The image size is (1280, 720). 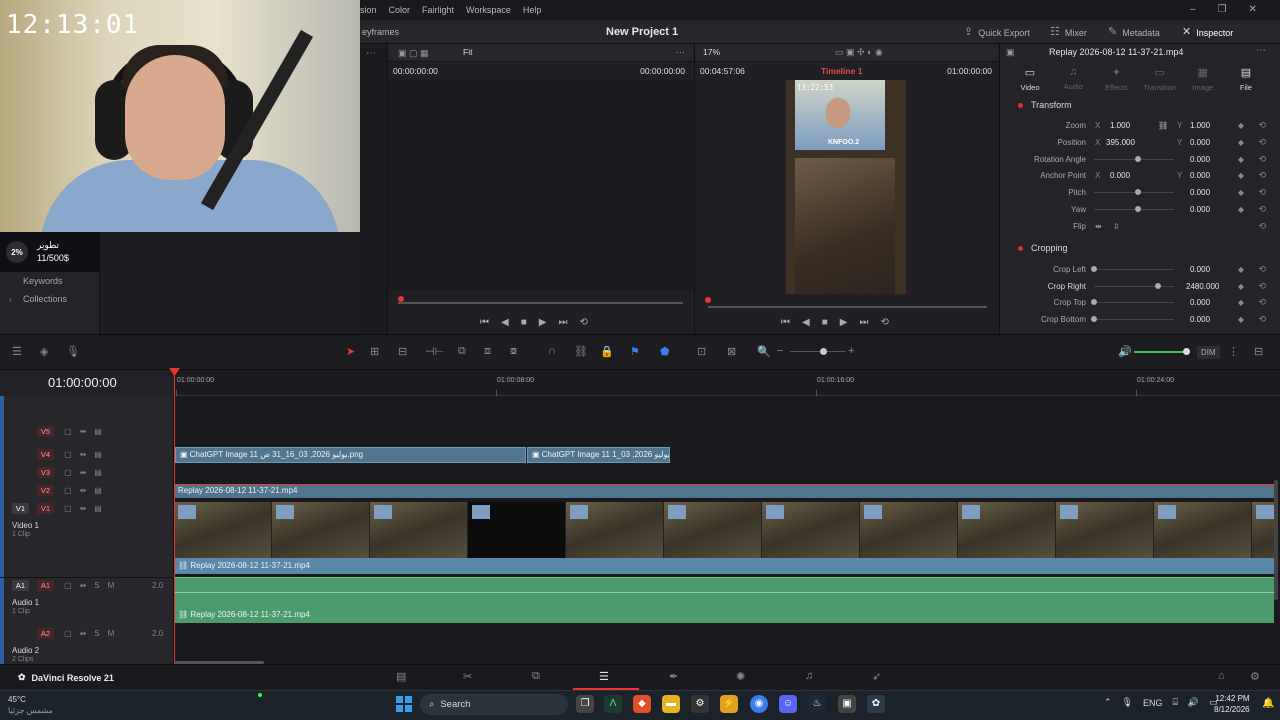 What do you see at coordinates (671, 704) in the screenshot?
I see `file-explorer-icon: ▬` at bounding box center [671, 704].